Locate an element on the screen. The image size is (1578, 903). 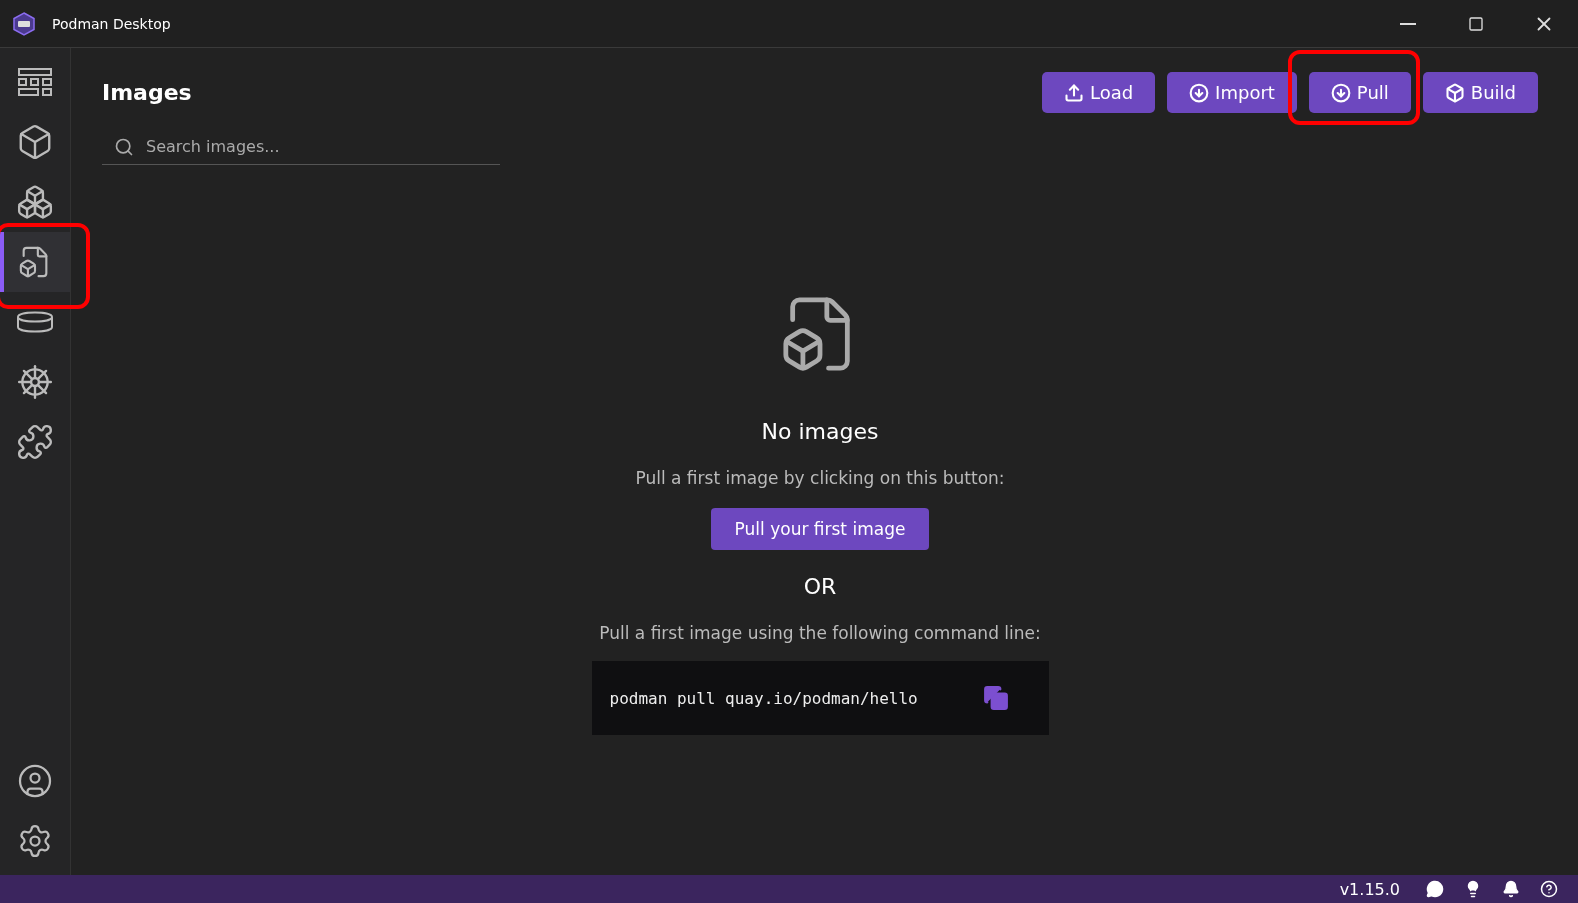
user-icon is located at coordinates (35, 781).